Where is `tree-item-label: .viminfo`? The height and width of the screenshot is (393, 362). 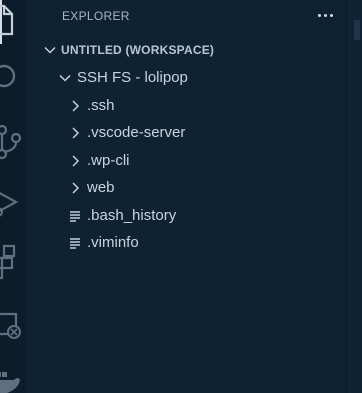
tree-item-label: .viminfo is located at coordinates (113, 242).